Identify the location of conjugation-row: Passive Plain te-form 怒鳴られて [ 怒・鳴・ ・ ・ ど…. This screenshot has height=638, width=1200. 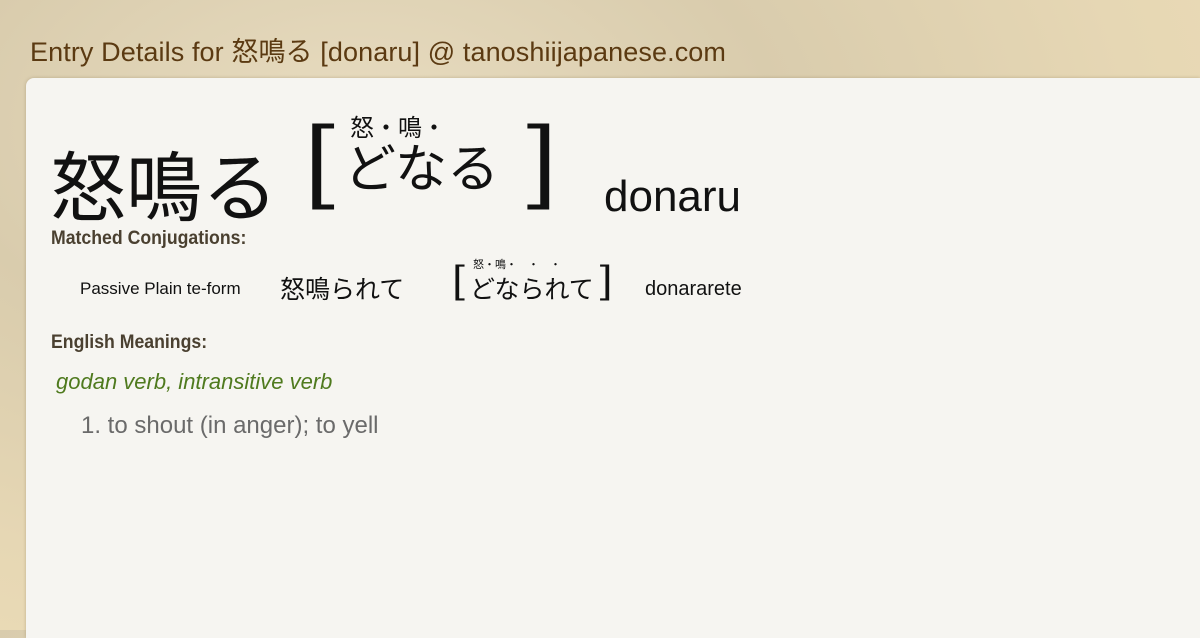
(476, 284).